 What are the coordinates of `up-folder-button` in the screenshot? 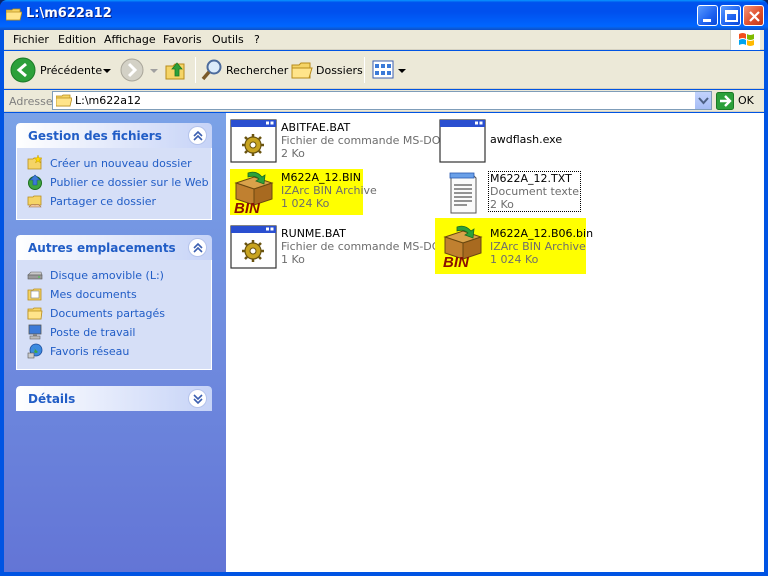 It's located at (177, 70).